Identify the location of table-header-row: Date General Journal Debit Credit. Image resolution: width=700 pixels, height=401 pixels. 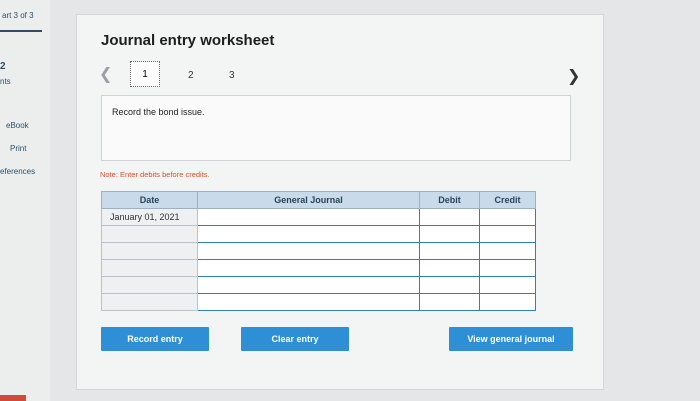
(318, 200).